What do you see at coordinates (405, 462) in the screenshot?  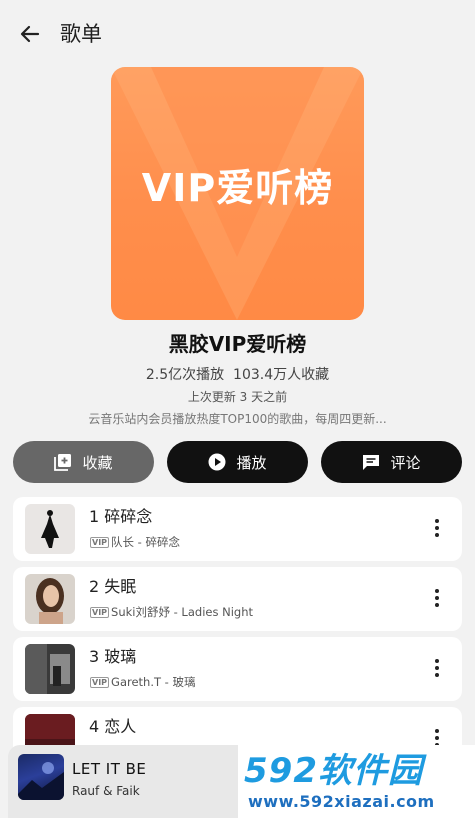 I see `comment-label: 评论` at bounding box center [405, 462].